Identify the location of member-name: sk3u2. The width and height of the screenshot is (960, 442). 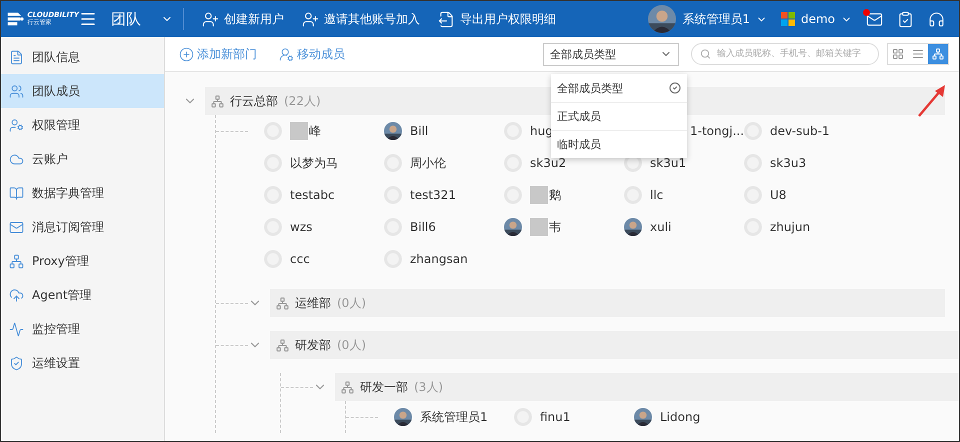
(548, 163).